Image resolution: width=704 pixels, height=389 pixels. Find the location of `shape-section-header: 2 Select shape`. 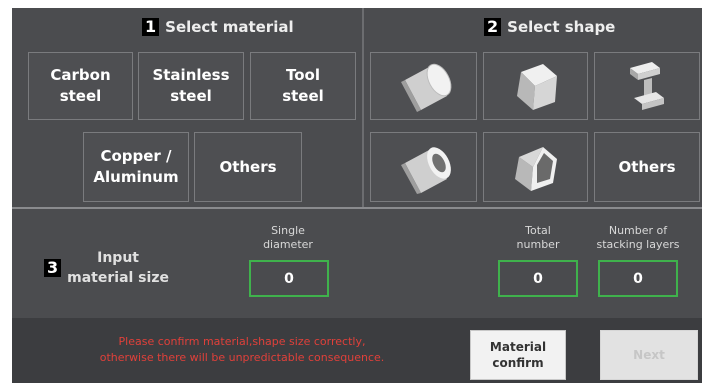

shape-section-header: 2 Select shape is located at coordinates (549, 27).